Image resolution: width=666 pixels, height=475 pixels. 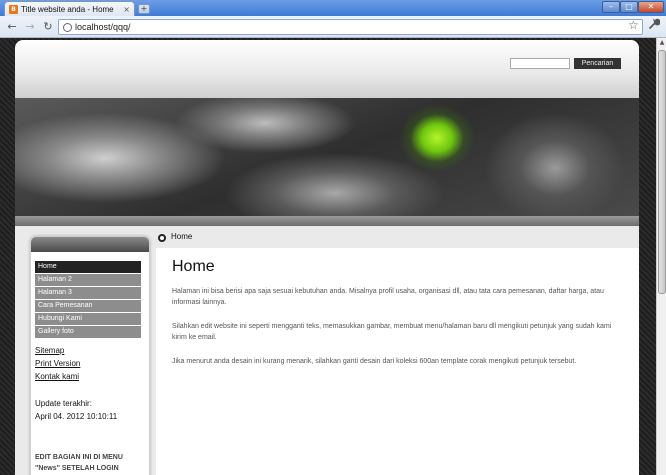 I want to click on page-title: Home, so click(x=193, y=266).